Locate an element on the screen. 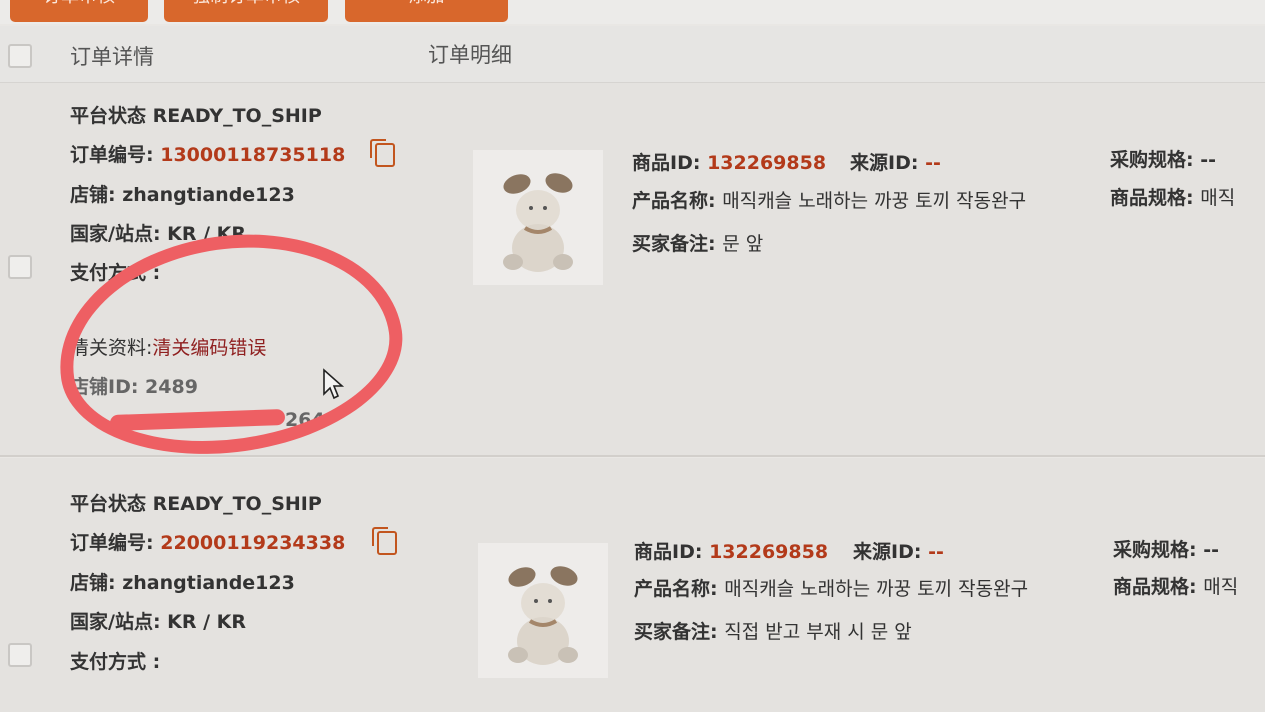 Image resolution: width=1265 pixels, height=712 pixels. toolbar: 订单审核 强制订单审核 添加 is located at coordinates (632, 12).